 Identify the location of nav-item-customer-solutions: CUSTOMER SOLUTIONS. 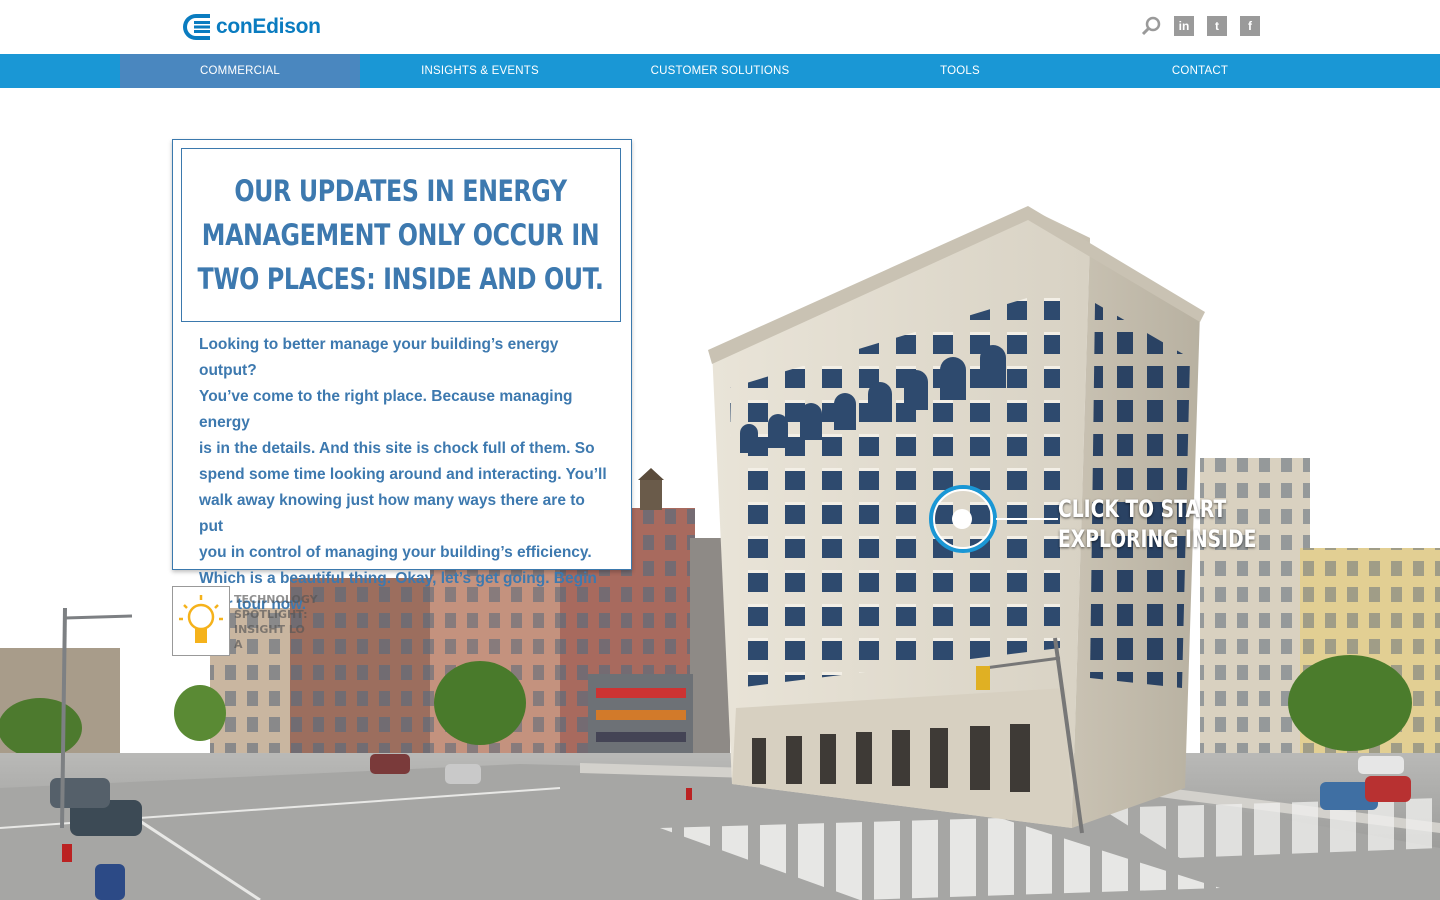
(720, 71).